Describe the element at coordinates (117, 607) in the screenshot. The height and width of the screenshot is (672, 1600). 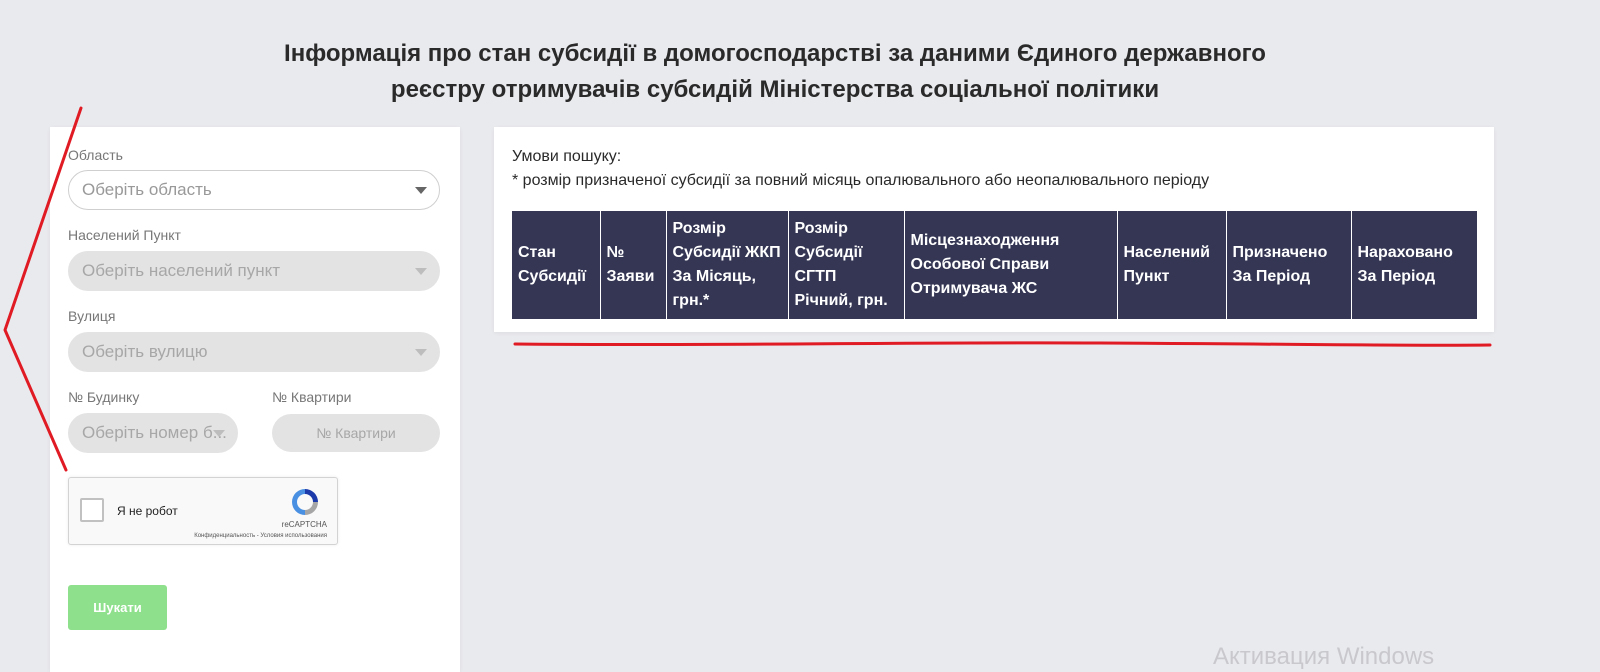
I see `search-button: Шукати` at that location.